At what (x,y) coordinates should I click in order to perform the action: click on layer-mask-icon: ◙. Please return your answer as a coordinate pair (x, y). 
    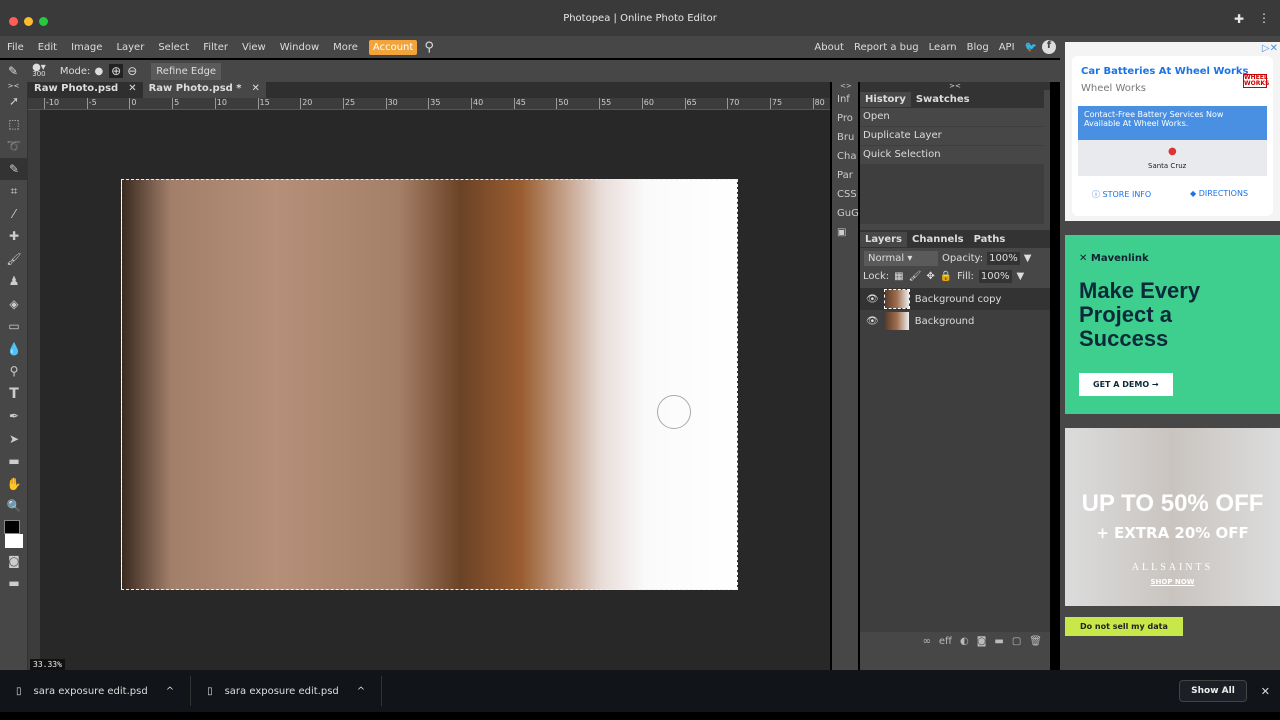
    Looking at the image, I should click on (982, 641).